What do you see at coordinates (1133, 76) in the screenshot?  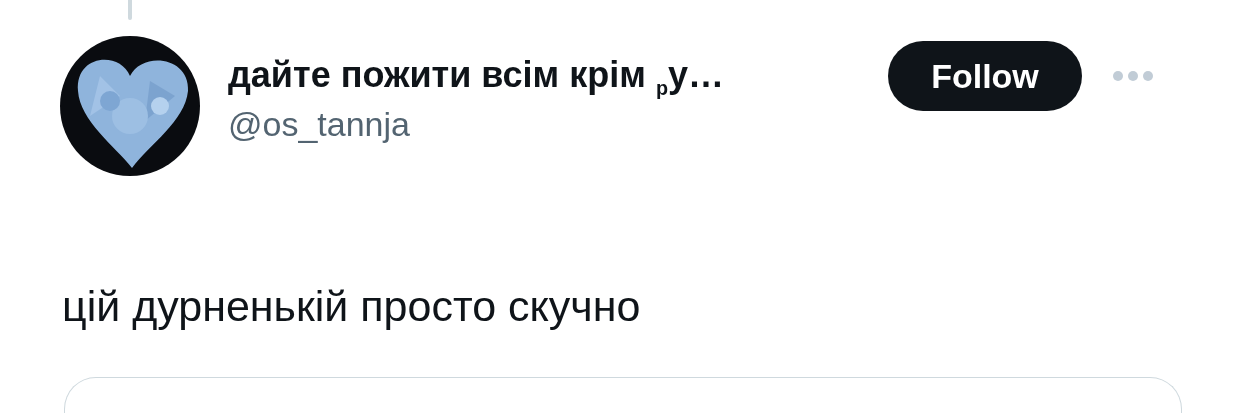 I see `more-icon` at bounding box center [1133, 76].